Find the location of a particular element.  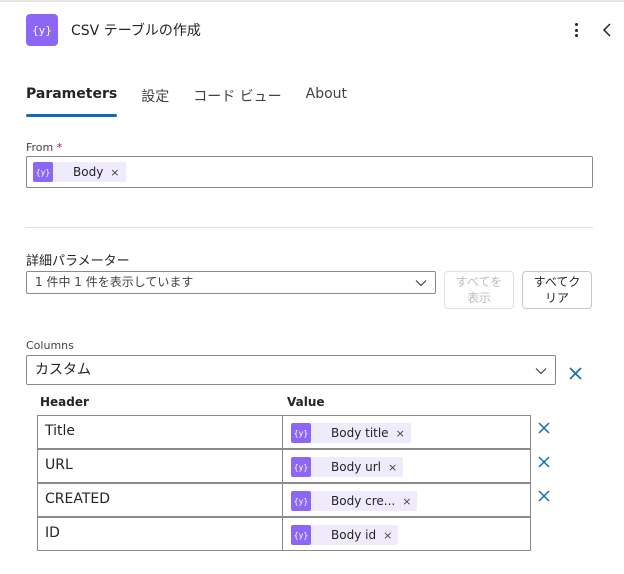

token-label: Body title is located at coordinates (360, 433).